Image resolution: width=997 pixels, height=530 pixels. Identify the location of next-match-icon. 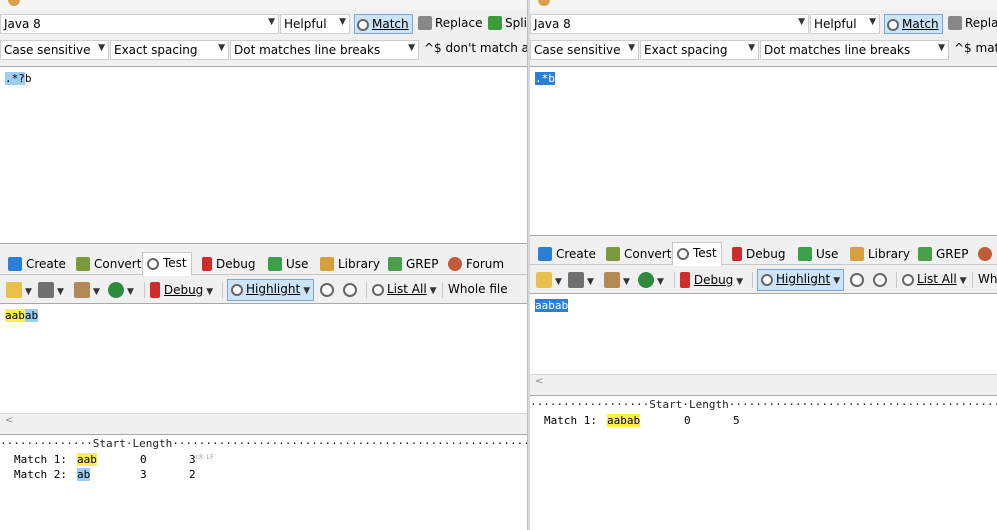
(880, 280).